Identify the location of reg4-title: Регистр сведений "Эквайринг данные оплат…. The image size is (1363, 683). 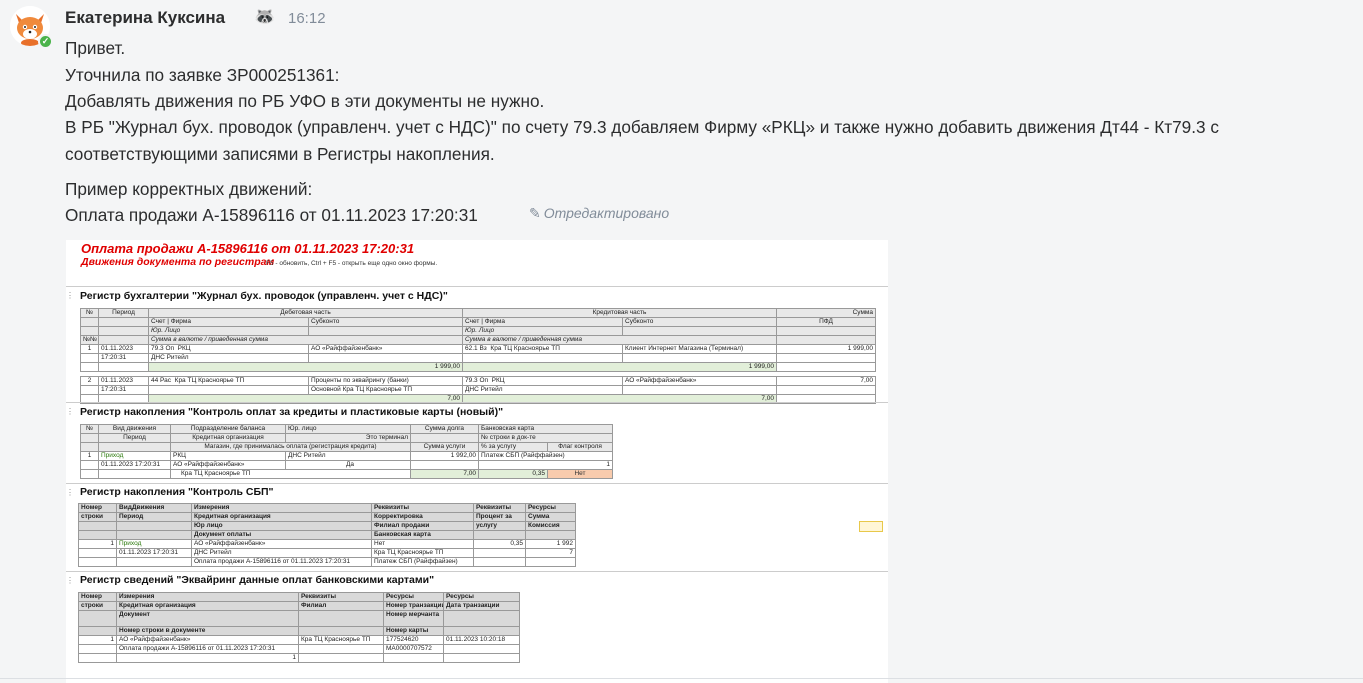
(257, 580).